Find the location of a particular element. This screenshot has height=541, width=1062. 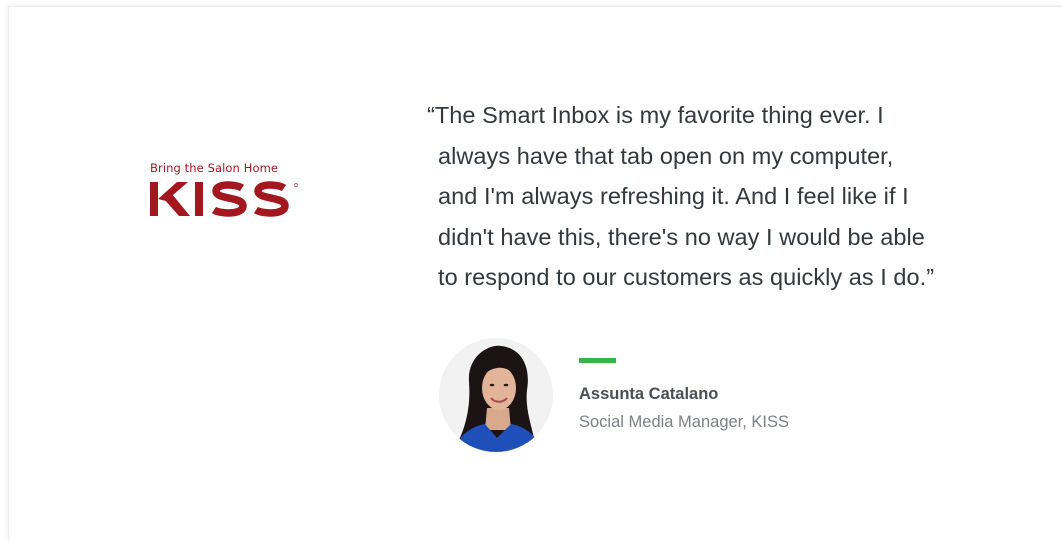

avatar is located at coordinates (496, 395).